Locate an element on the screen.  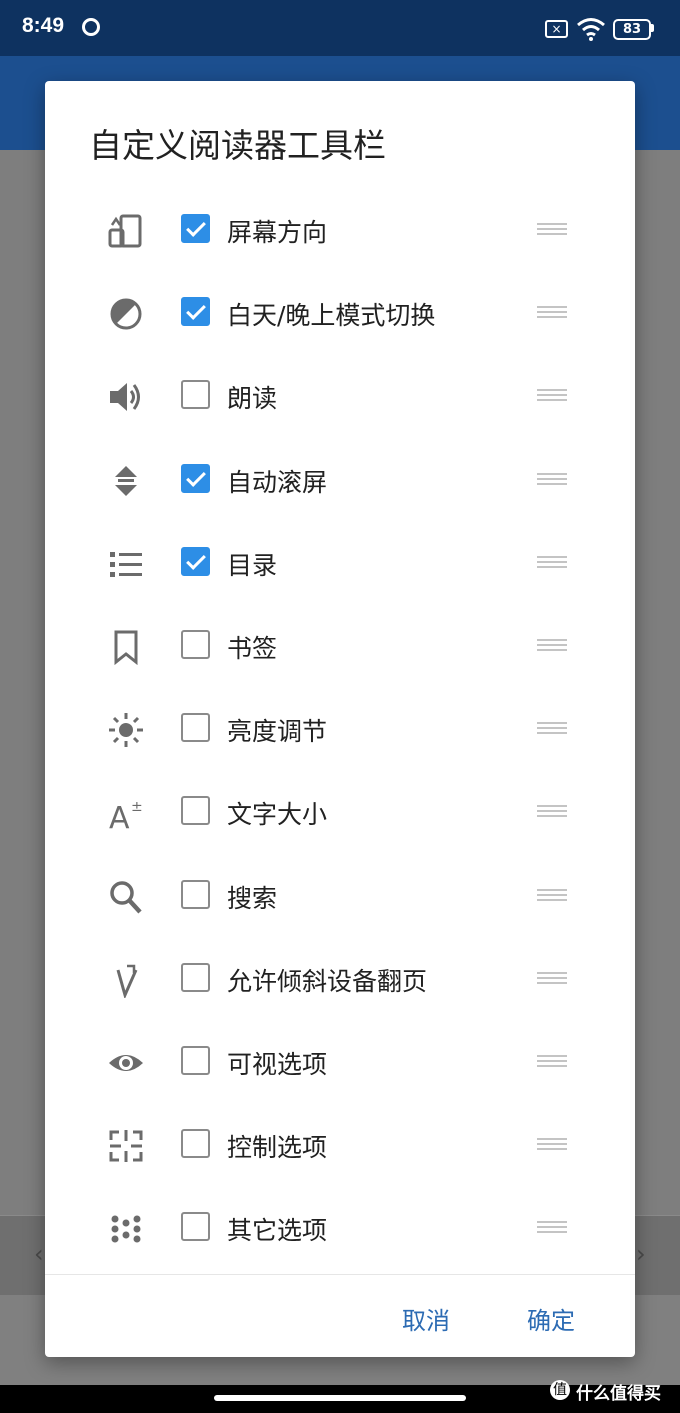
option-row: 控制选项 is located at coordinates (340, 1145).